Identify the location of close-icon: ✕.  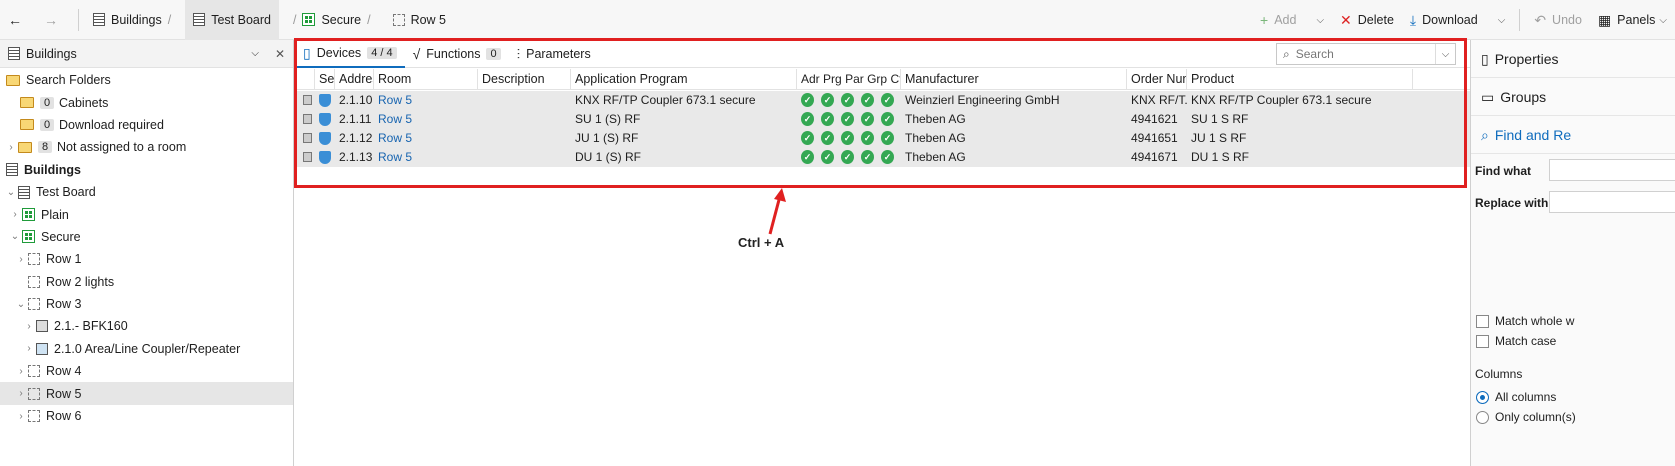
(280, 54).